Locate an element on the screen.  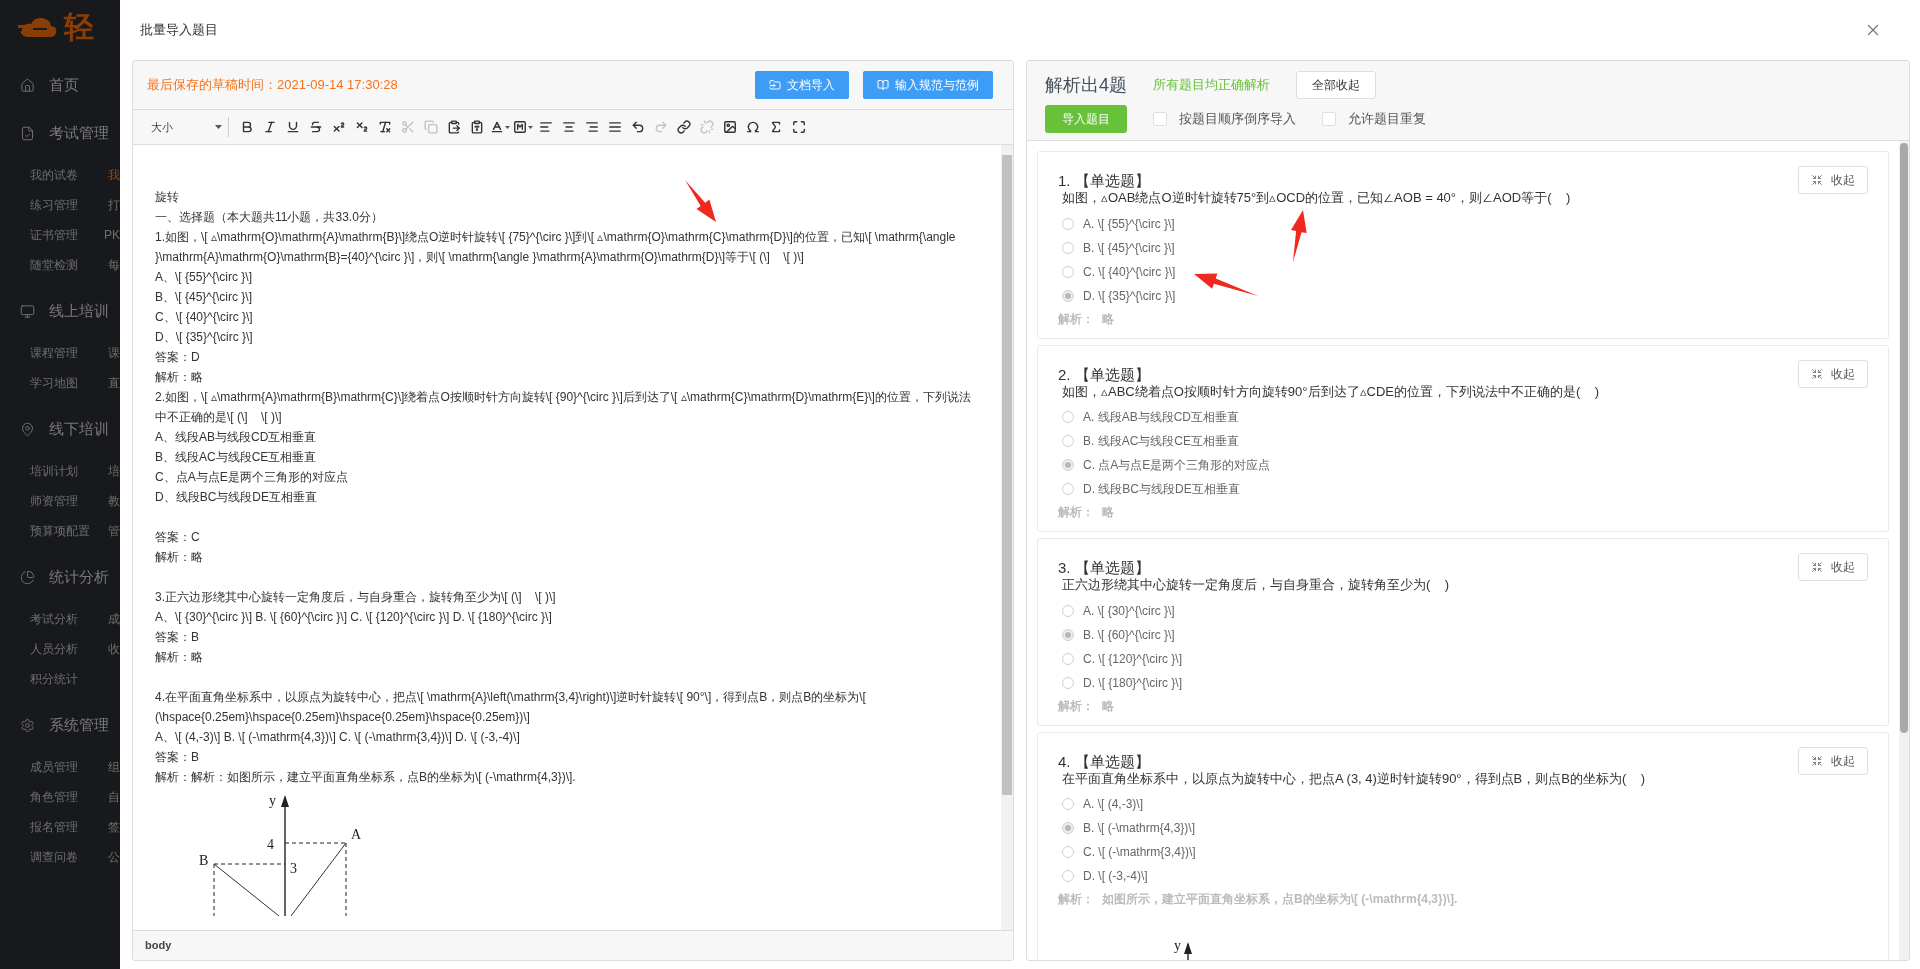
menu-item: 签 is located at coordinates (114, 827).